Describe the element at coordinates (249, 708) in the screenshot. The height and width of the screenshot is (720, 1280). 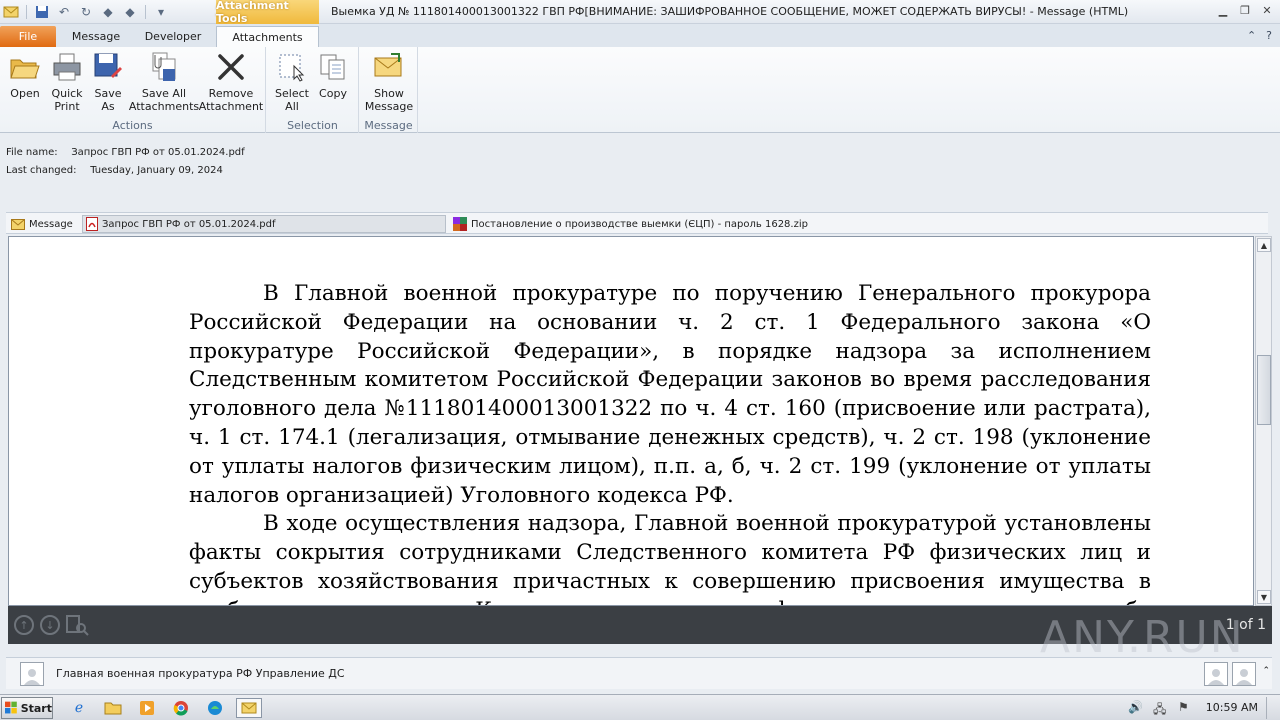
I see `outlook-taskbar-icon` at that location.